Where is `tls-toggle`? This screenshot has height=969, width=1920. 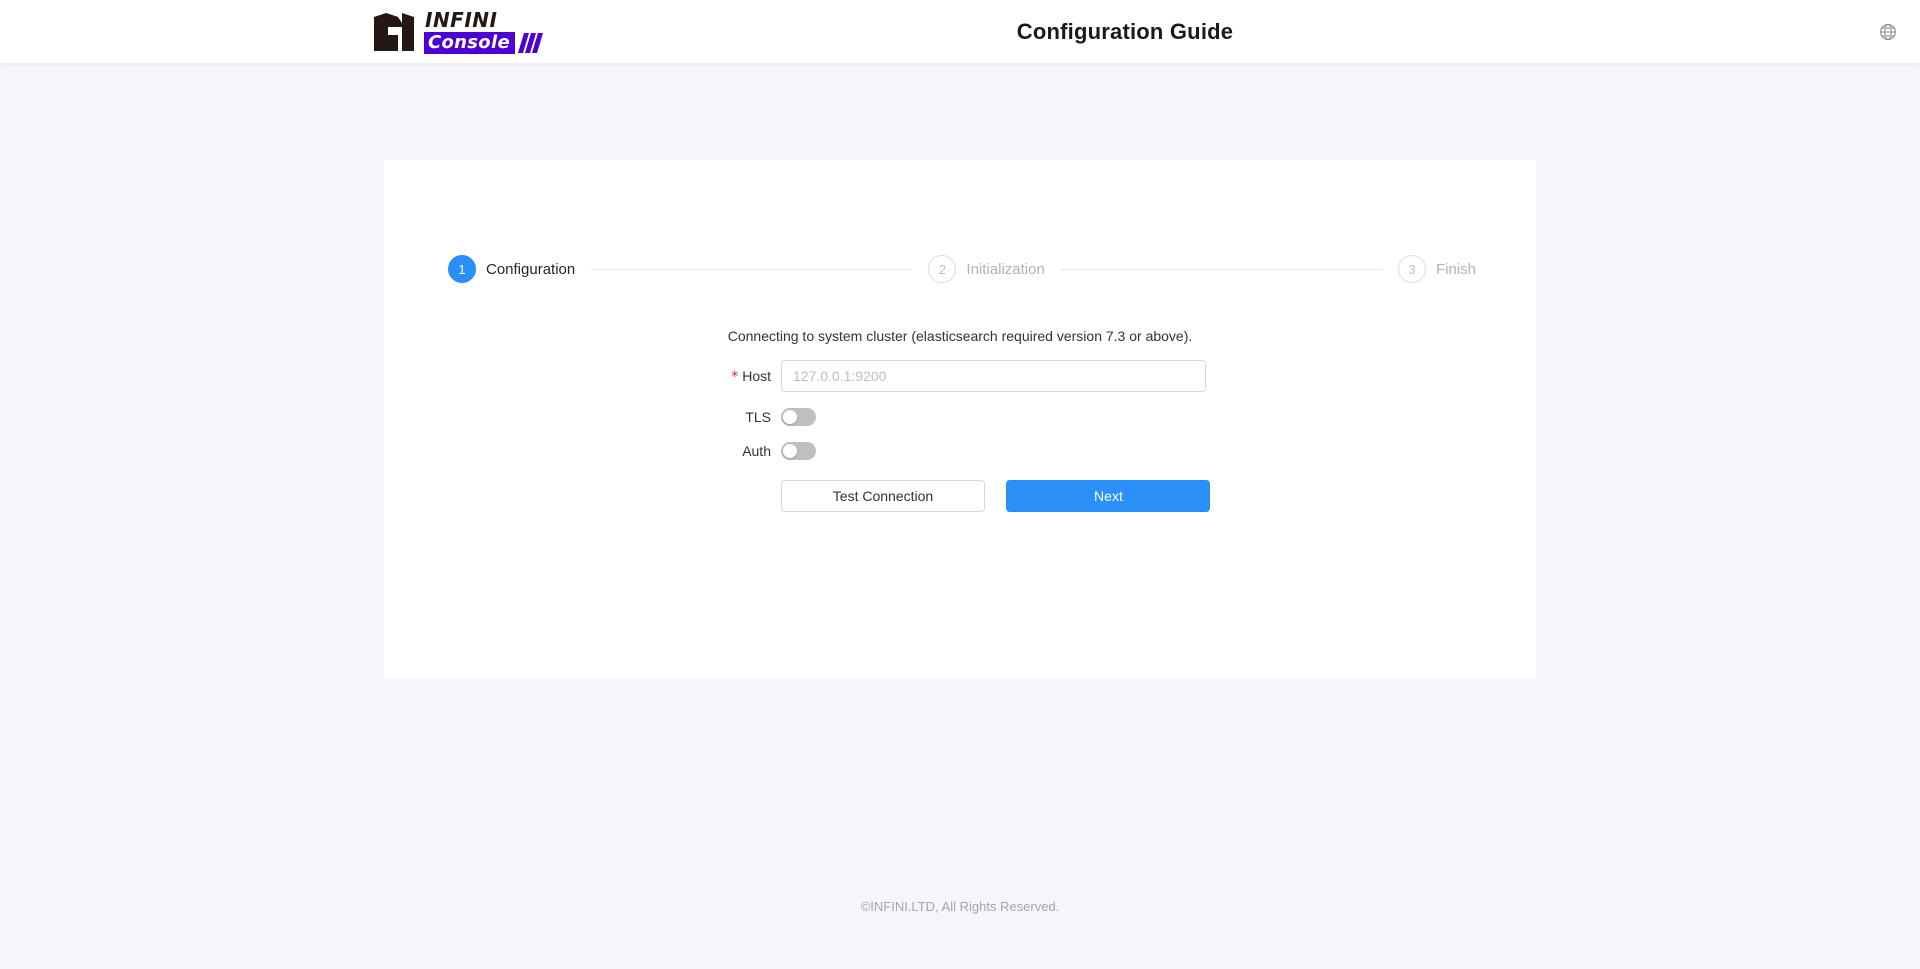
tls-toggle is located at coordinates (798, 417).